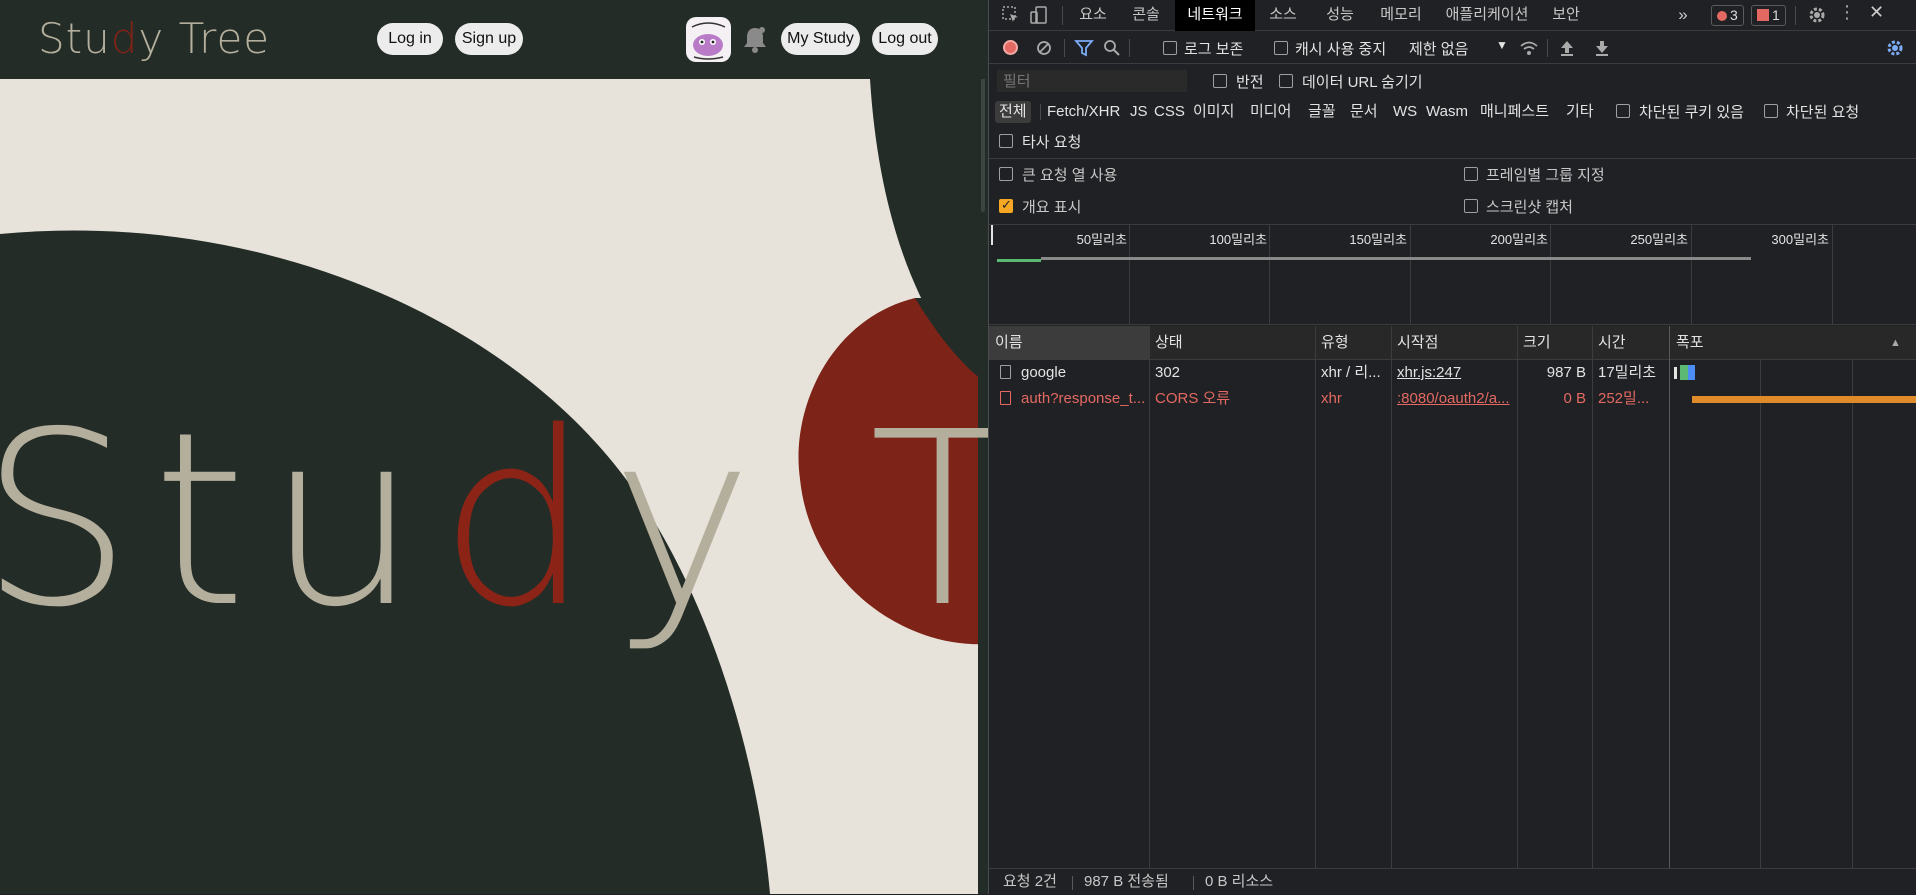 The width and height of the screenshot is (1916, 895). What do you see at coordinates (1447, 112) in the screenshot?
I see `type-filter-wasm: Wasm` at bounding box center [1447, 112].